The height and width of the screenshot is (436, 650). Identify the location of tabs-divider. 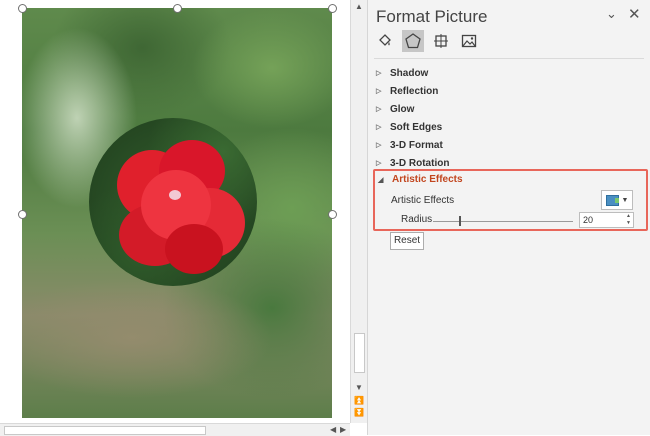
(509, 58).